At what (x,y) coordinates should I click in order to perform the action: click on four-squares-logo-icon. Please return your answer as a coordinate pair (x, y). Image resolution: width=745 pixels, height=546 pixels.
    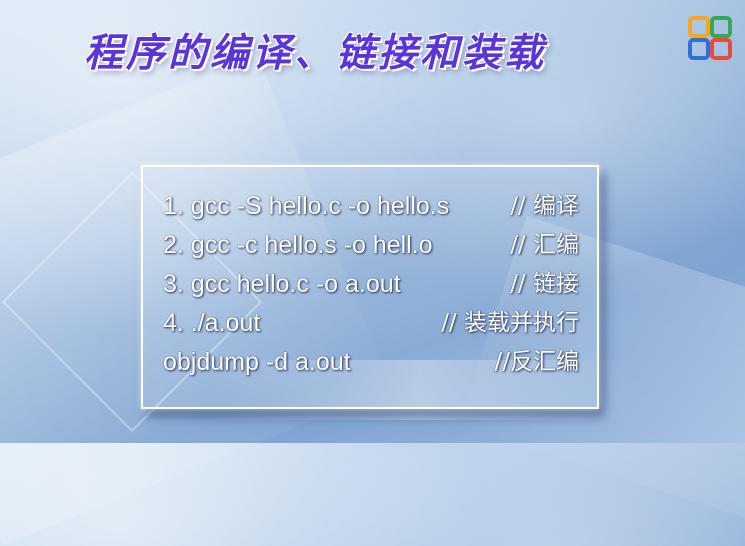
    Looking at the image, I should click on (710, 38).